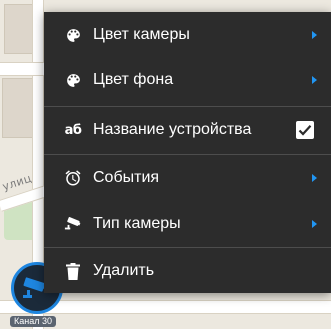 The height and width of the screenshot is (329, 331). Describe the element at coordinates (124, 270) in the screenshot. I see `menu-item-label: Удалить` at that location.